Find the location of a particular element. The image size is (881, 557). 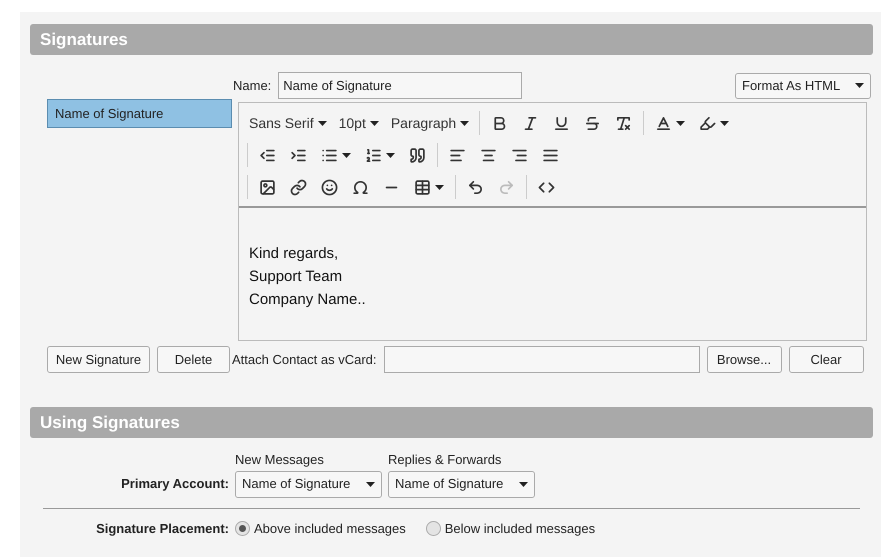

section-header: Using Signatures is located at coordinates (451, 422).